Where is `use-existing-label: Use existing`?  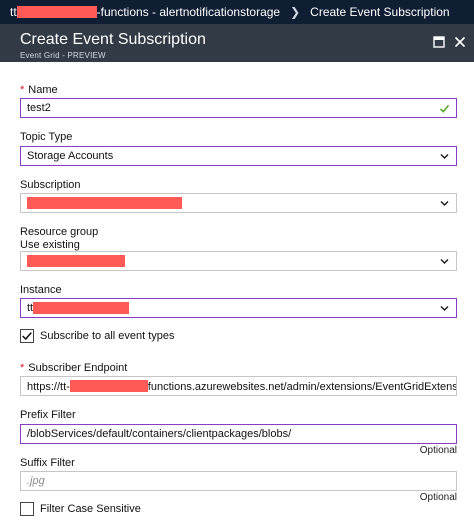
use-existing-label: Use existing is located at coordinates (50, 245).